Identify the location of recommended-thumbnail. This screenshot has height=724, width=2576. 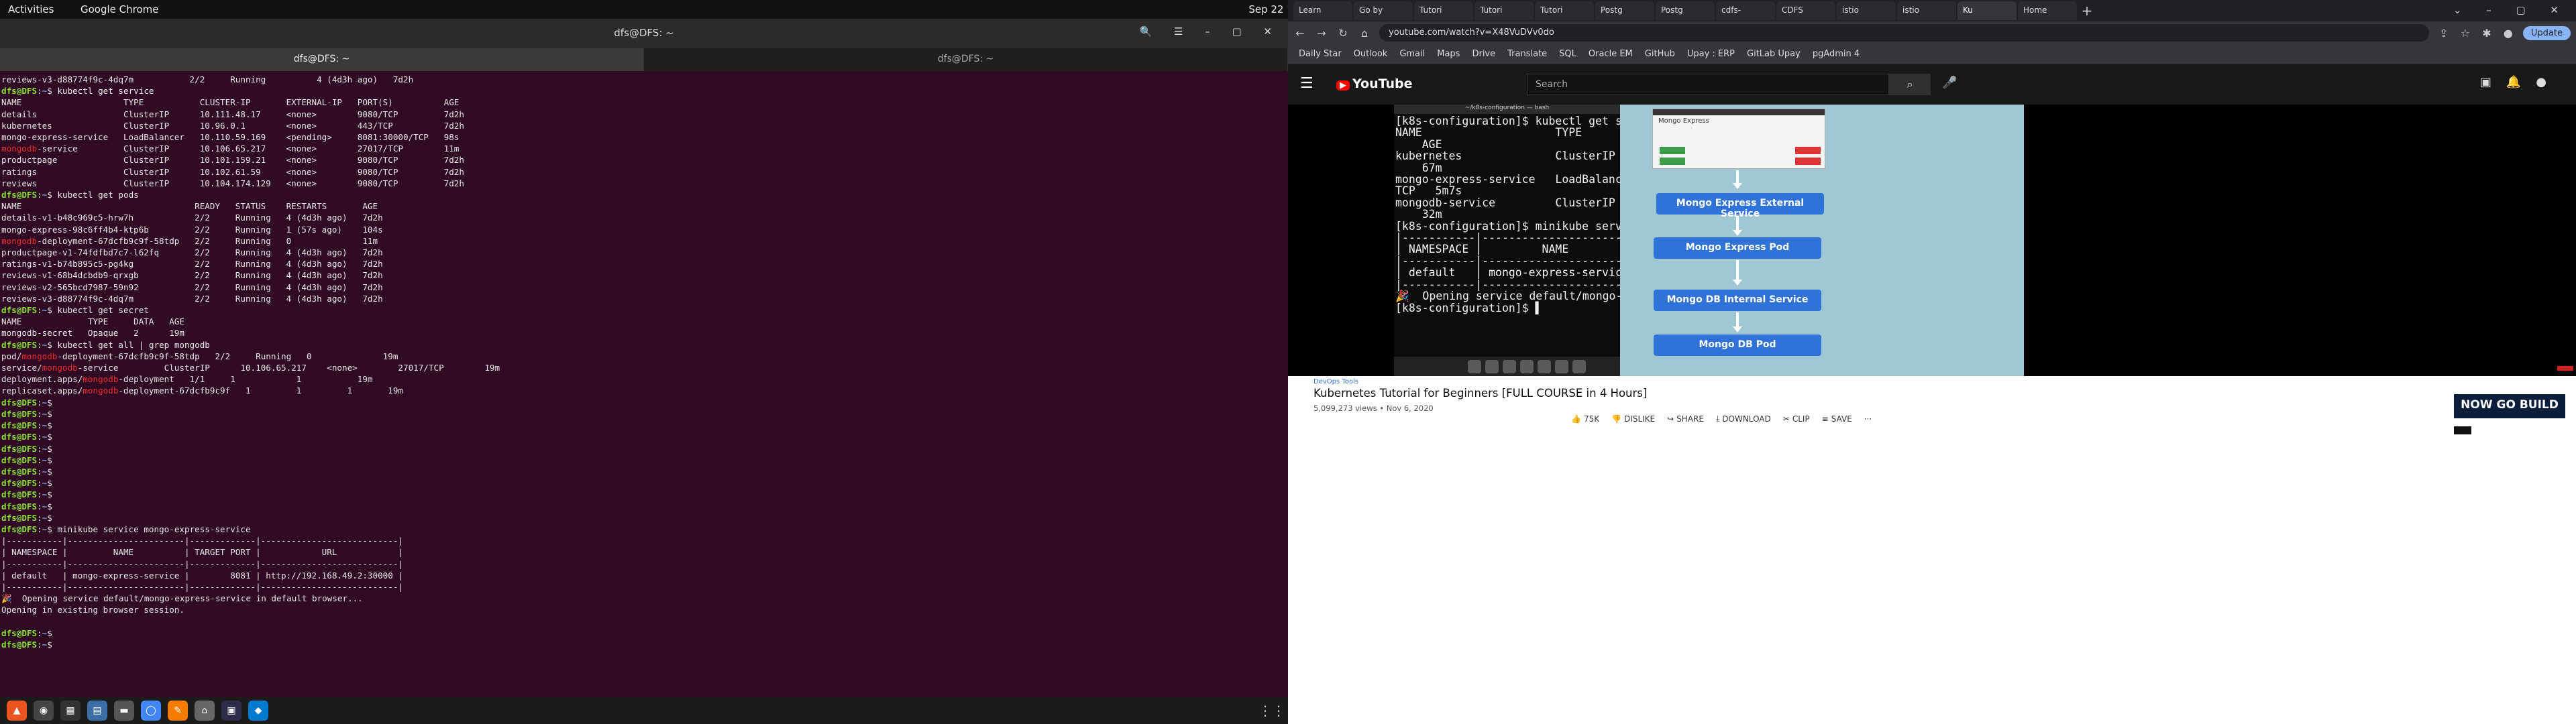
(2462, 430).